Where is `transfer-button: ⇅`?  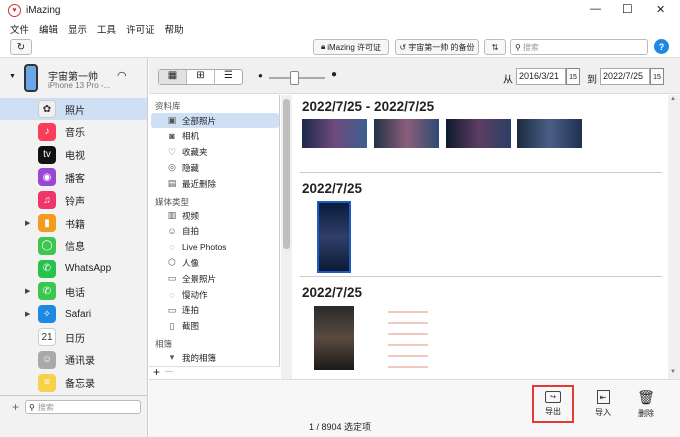
transfer-button: ⇅ is located at coordinates (495, 47).